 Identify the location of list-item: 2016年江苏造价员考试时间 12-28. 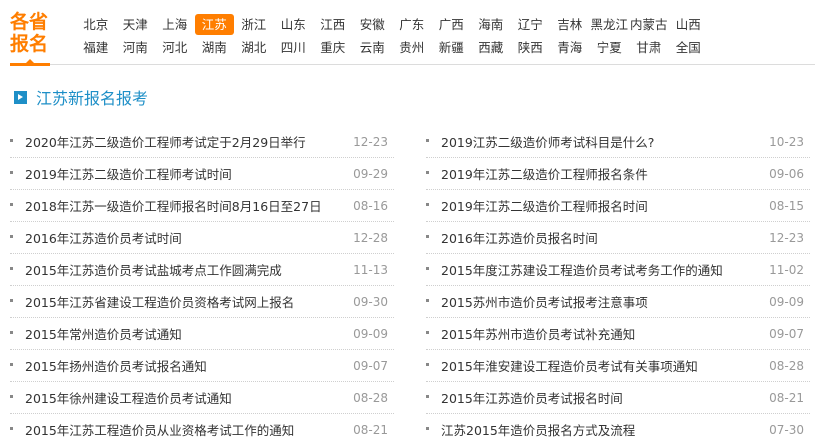
(202, 238).